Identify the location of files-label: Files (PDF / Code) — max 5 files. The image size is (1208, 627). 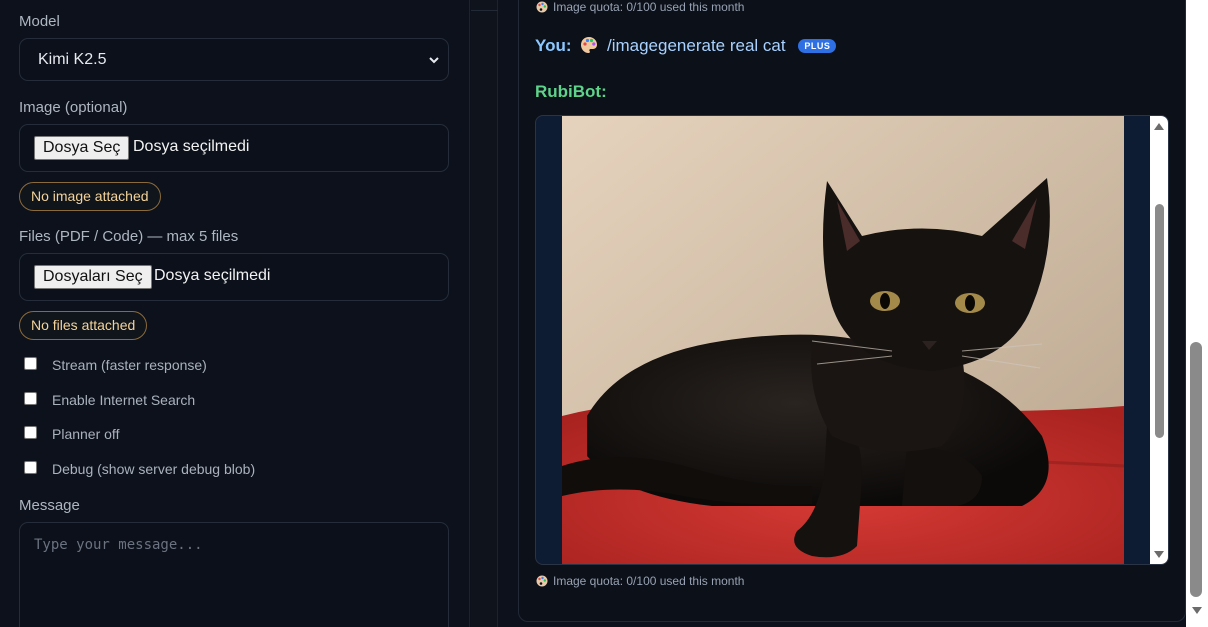
(129, 236).